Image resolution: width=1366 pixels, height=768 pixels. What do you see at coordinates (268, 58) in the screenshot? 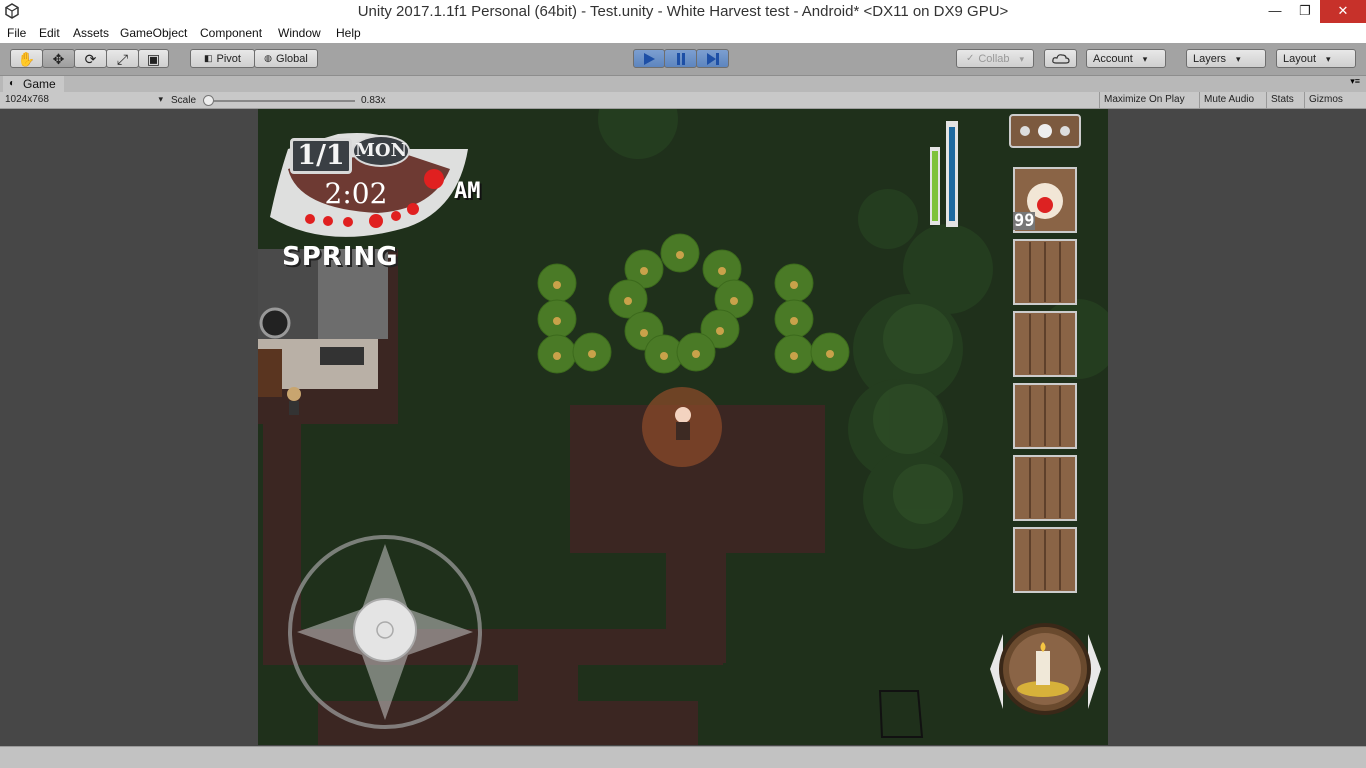
I see `globe-icon: ◍` at bounding box center [268, 58].